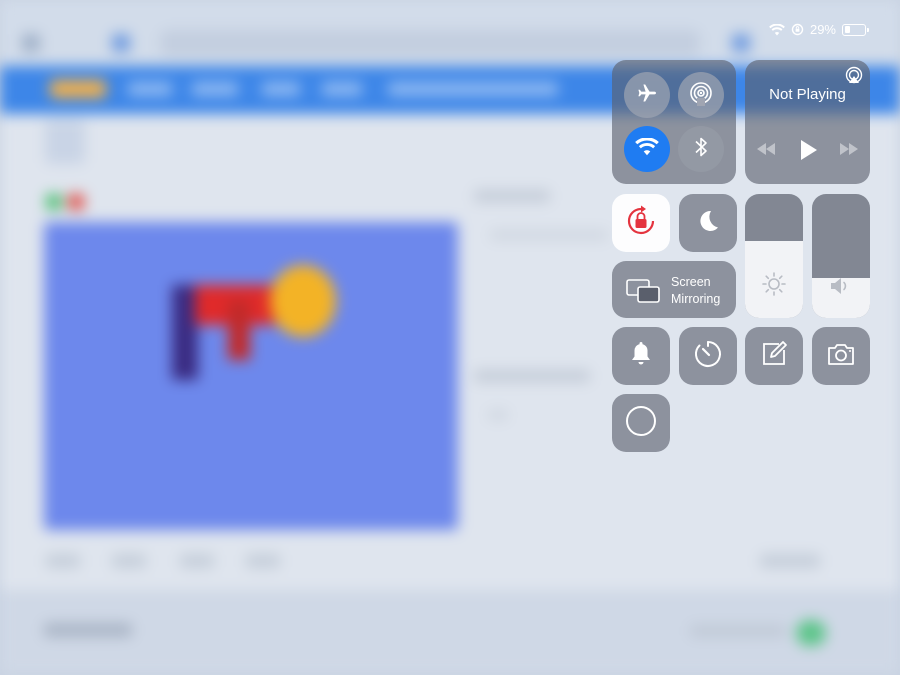 This screenshot has width=900, height=675. I want to click on airdrop-toggle, so click(701, 95).